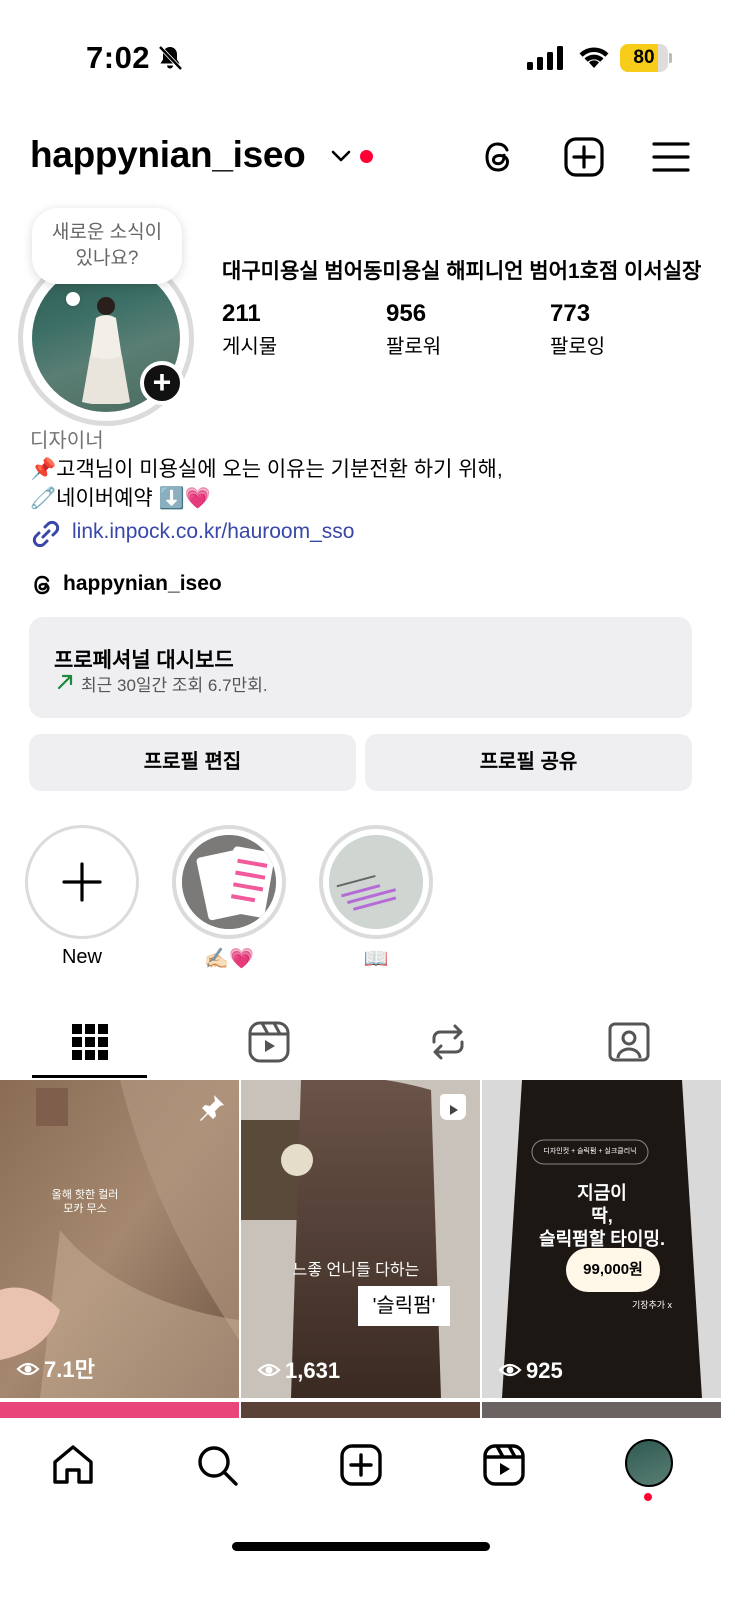 This screenshot has height=1600, width=735. I want to click on reel-icon, so click(453, 1107).